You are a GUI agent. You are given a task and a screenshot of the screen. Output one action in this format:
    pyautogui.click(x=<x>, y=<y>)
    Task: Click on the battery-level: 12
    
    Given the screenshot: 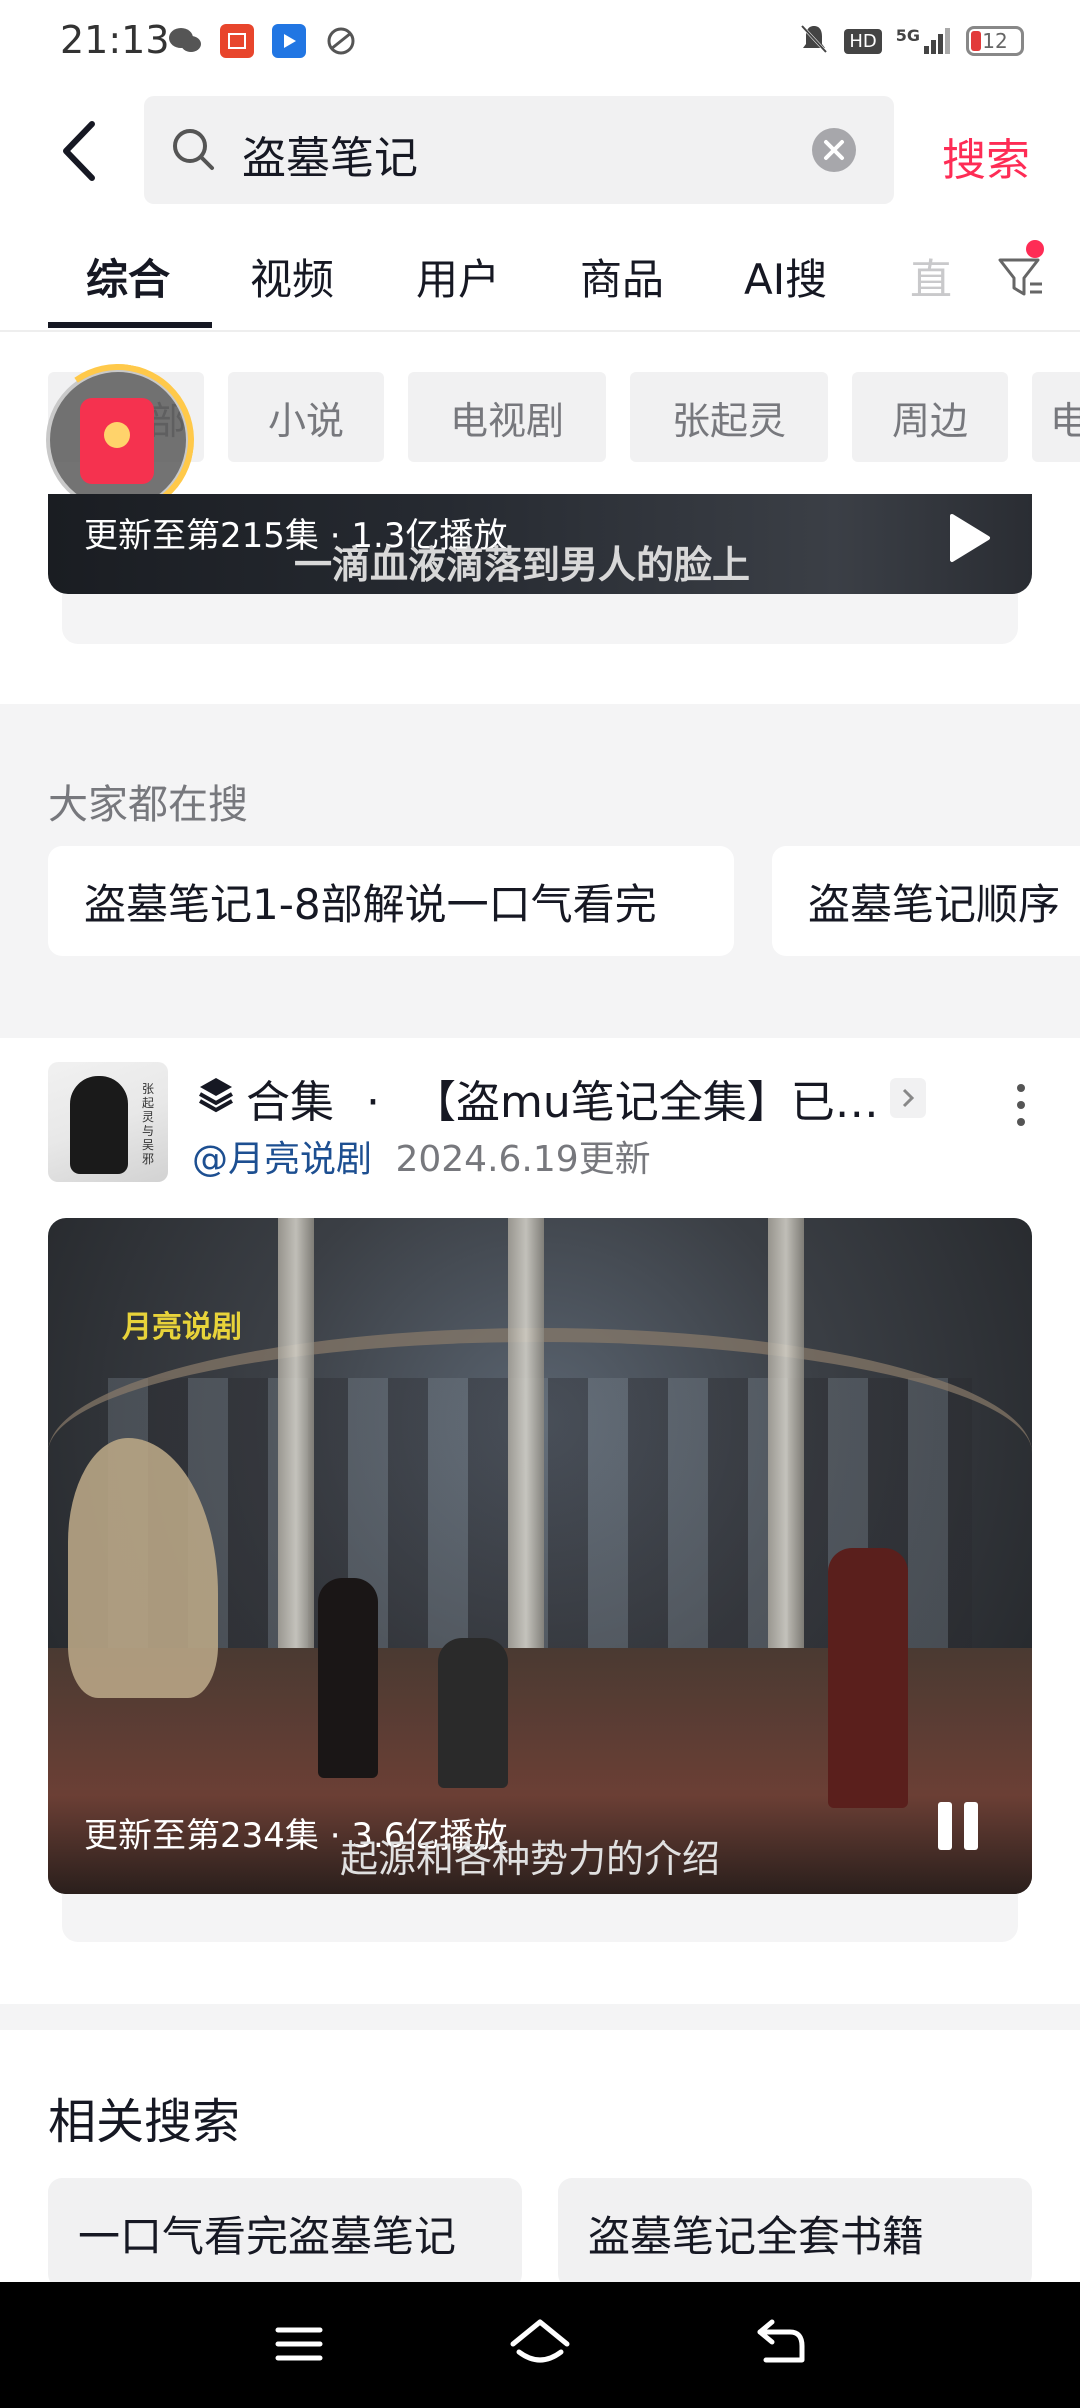 What is the action you would take?
    pyautogui.click(x=995, y=41)
    